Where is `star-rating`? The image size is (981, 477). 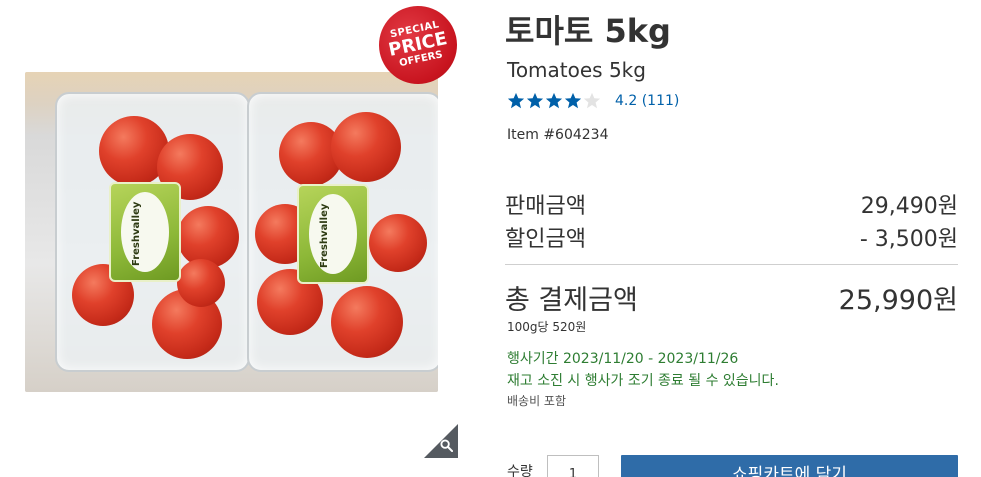
star-rating is located at coordinates (554, 101).